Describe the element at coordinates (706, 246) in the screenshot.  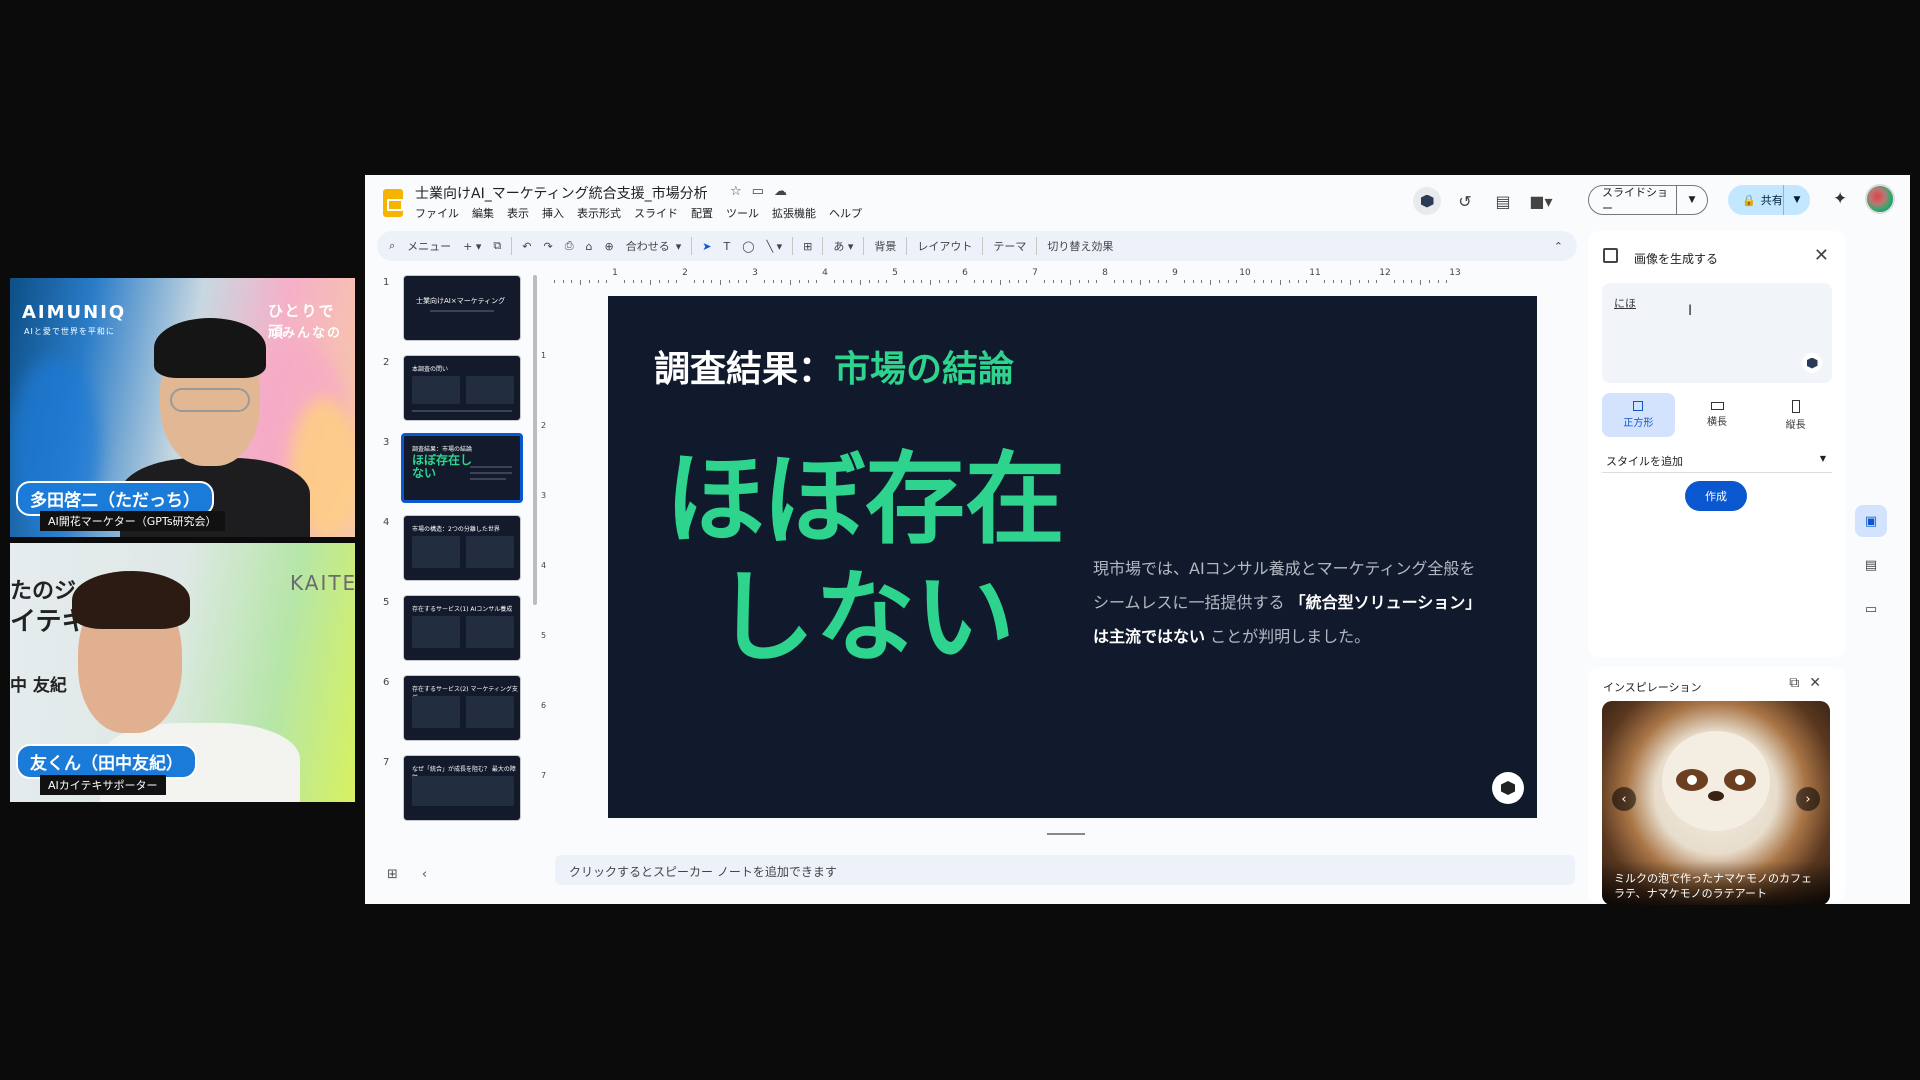
I see `select-cursor-icon: ➤` at that location.